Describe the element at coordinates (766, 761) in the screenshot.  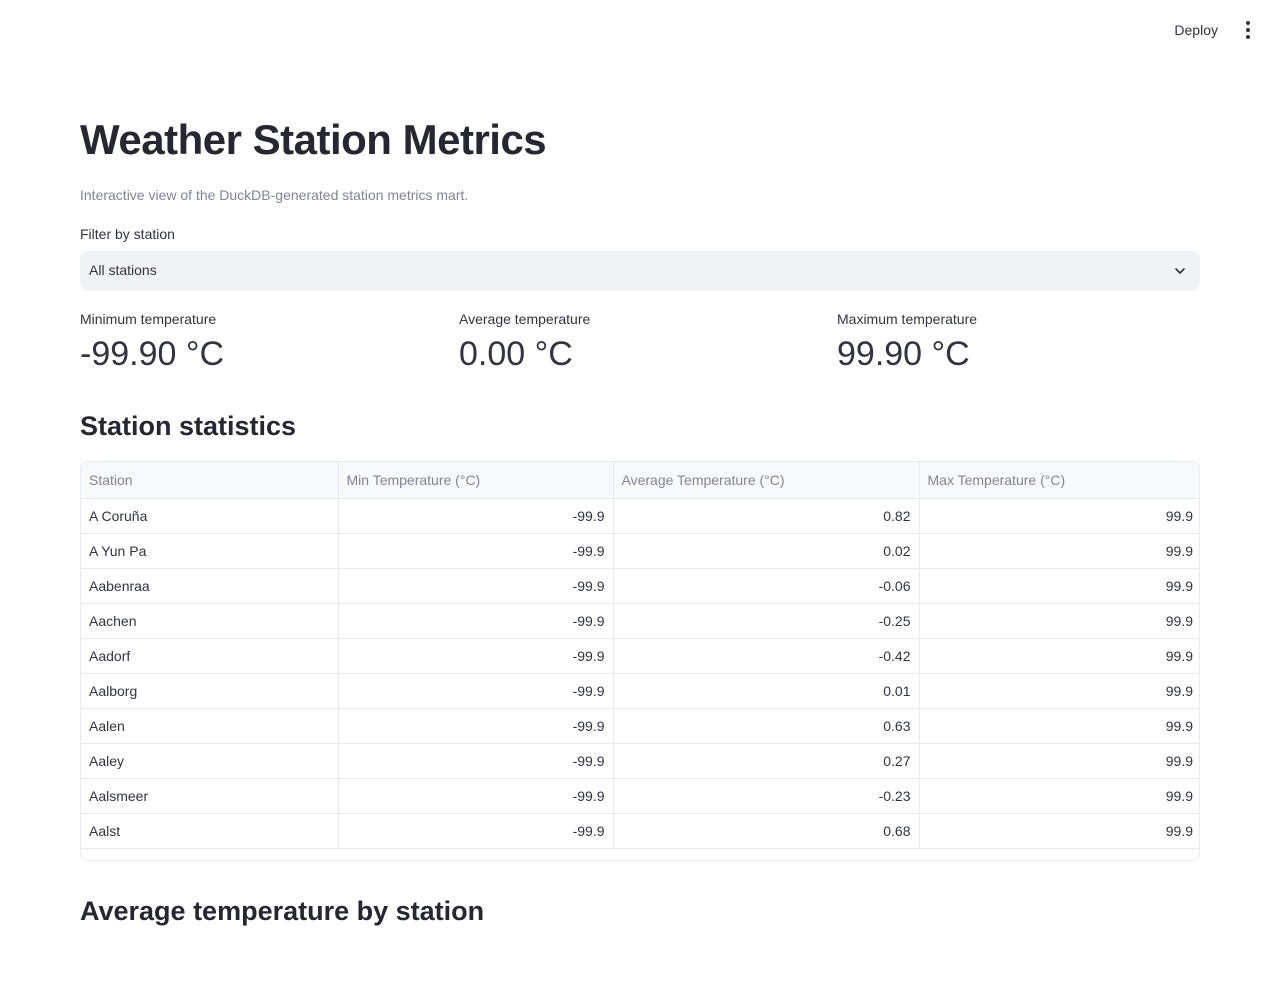
I see `table-cell: 0.27` at that location.